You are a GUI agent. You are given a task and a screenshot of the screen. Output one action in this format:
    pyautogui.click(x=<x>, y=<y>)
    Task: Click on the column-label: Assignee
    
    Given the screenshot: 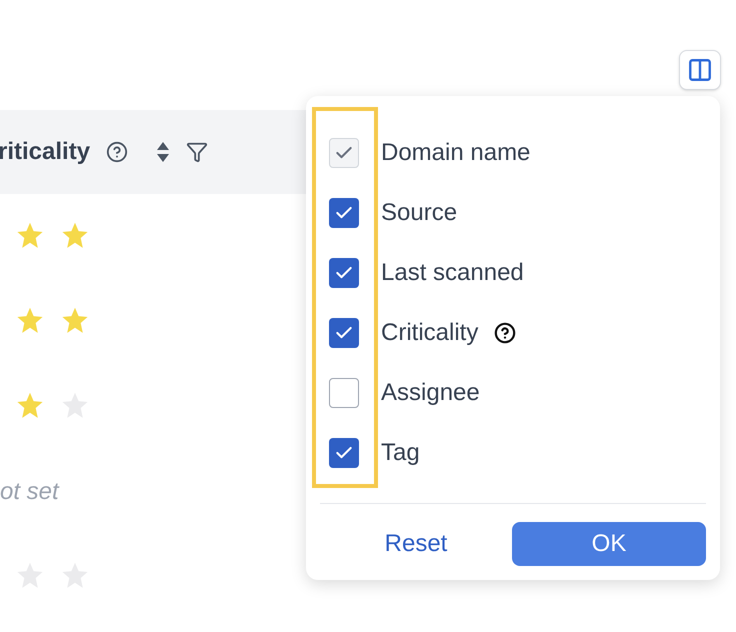 What is the action you would take?
    pyautogui.click(x=430, y=393)
    